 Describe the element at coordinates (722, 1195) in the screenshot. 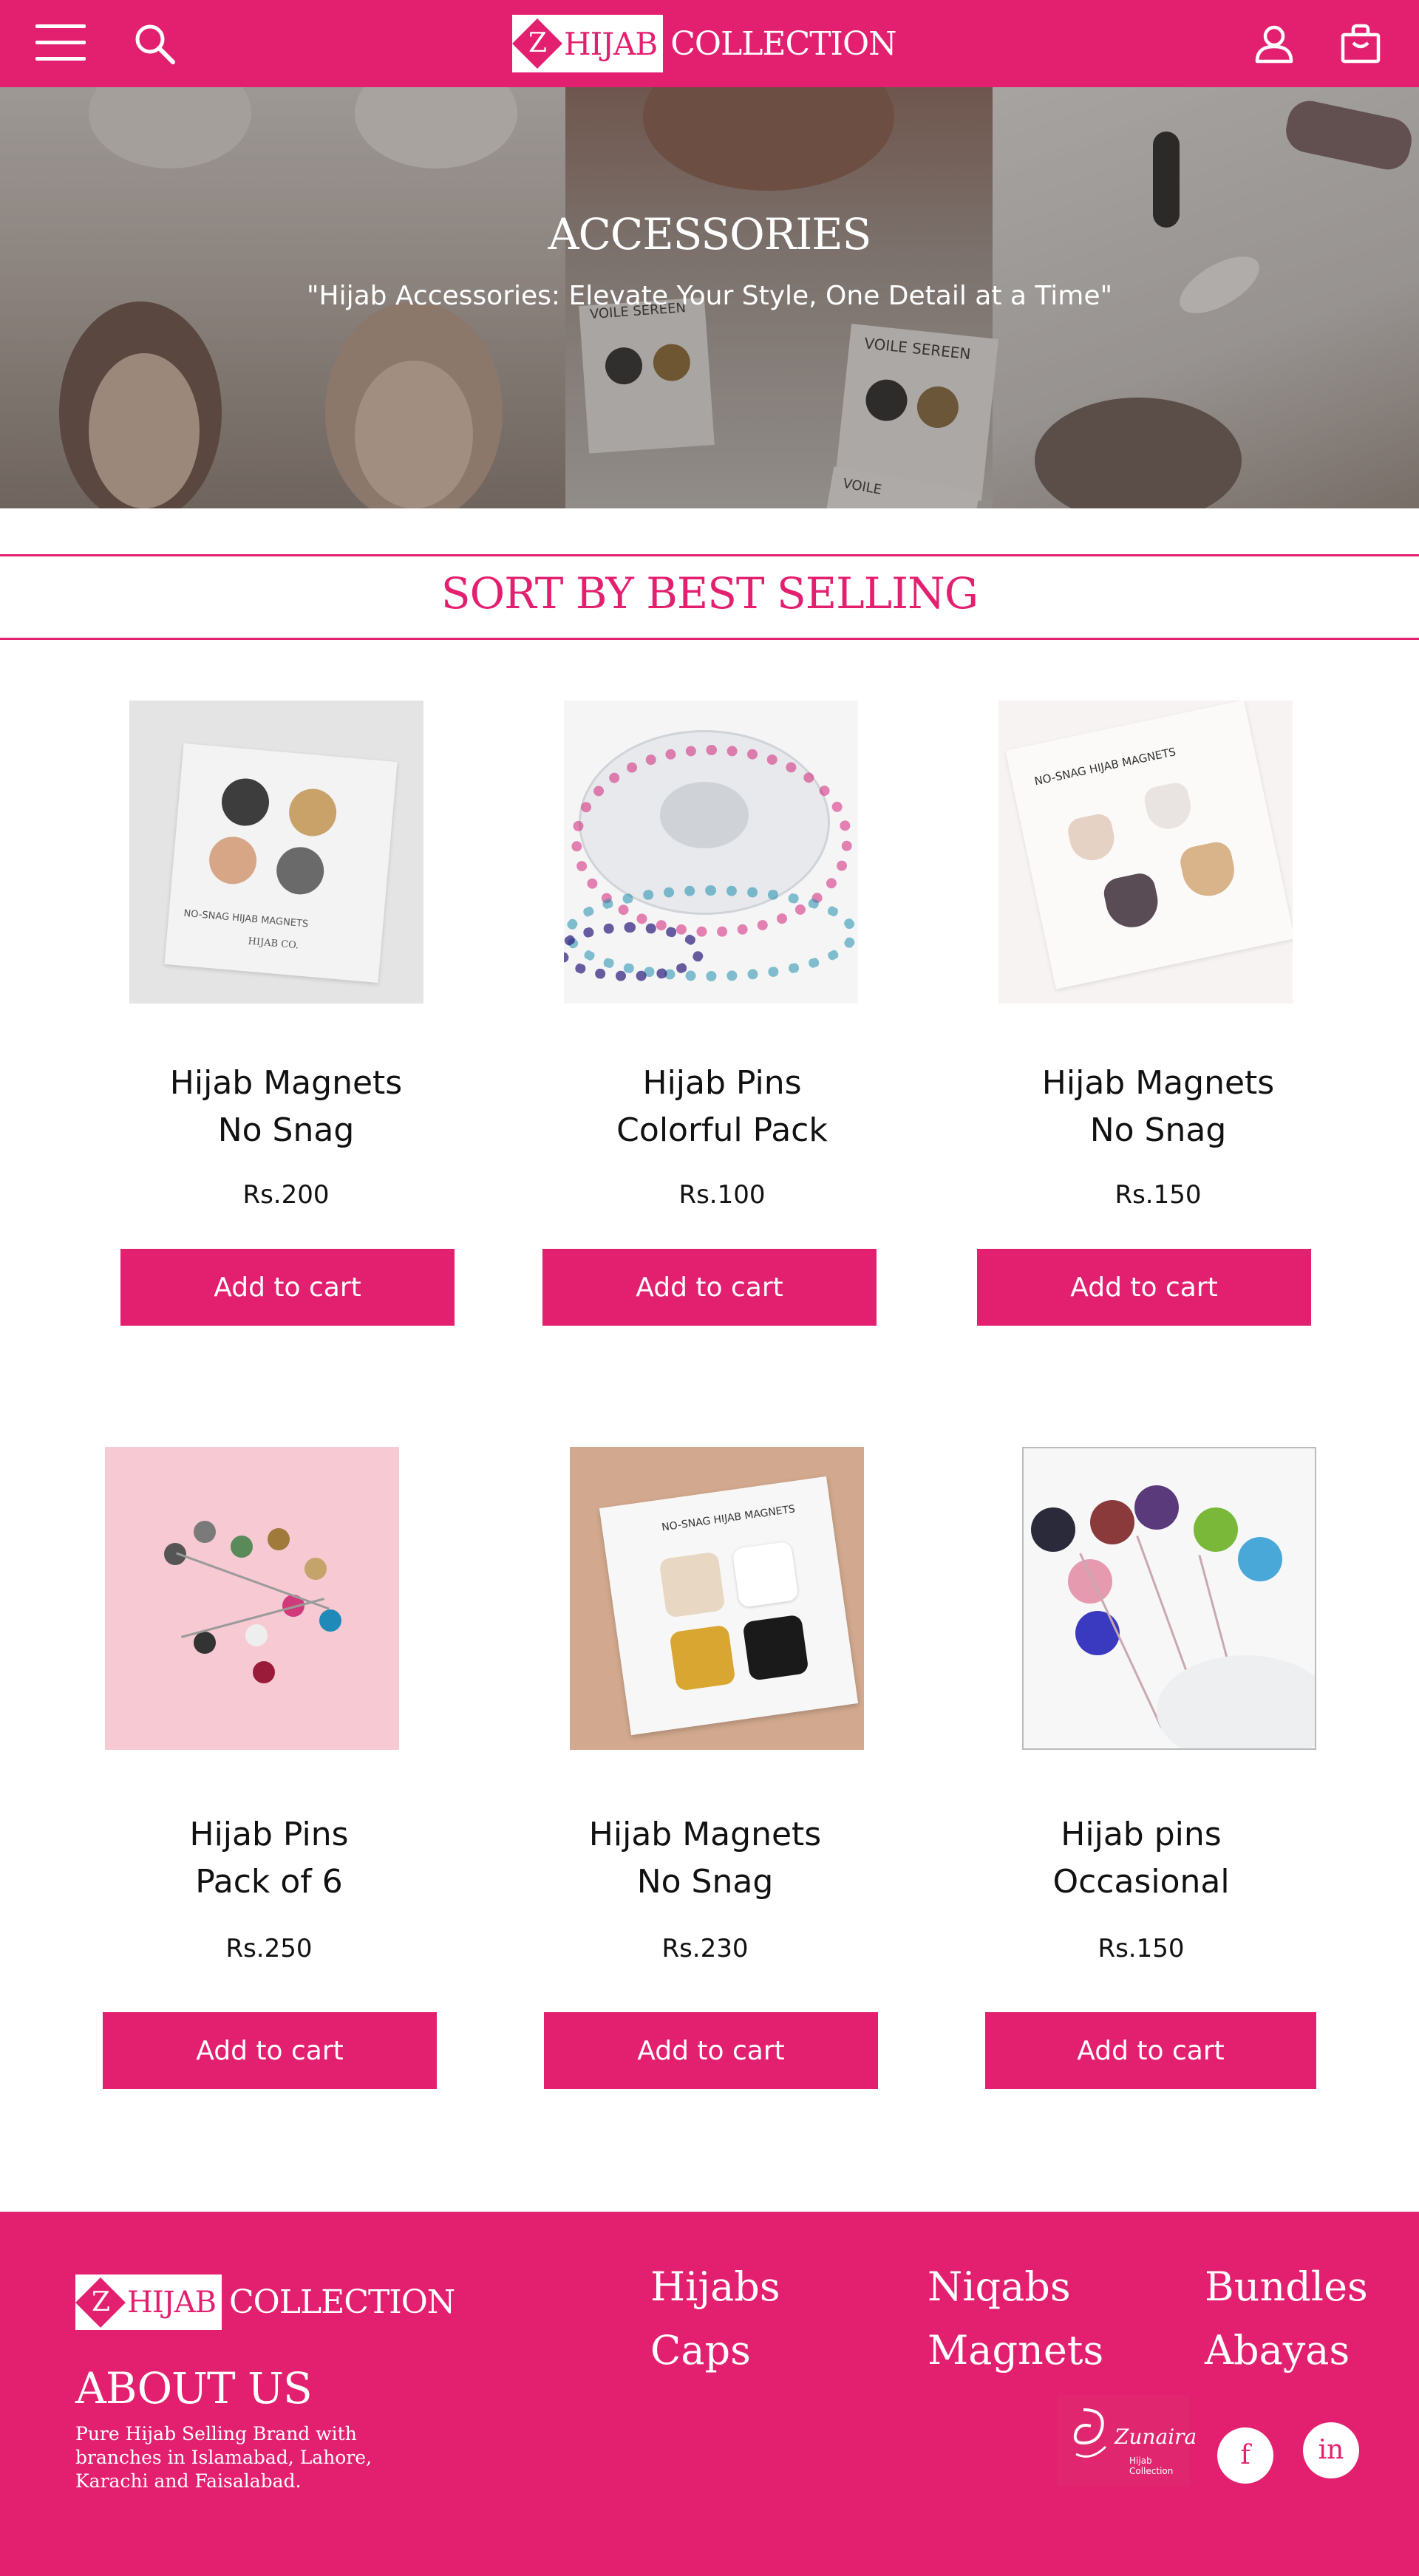

I see `product-price: Rs.100` at that location.